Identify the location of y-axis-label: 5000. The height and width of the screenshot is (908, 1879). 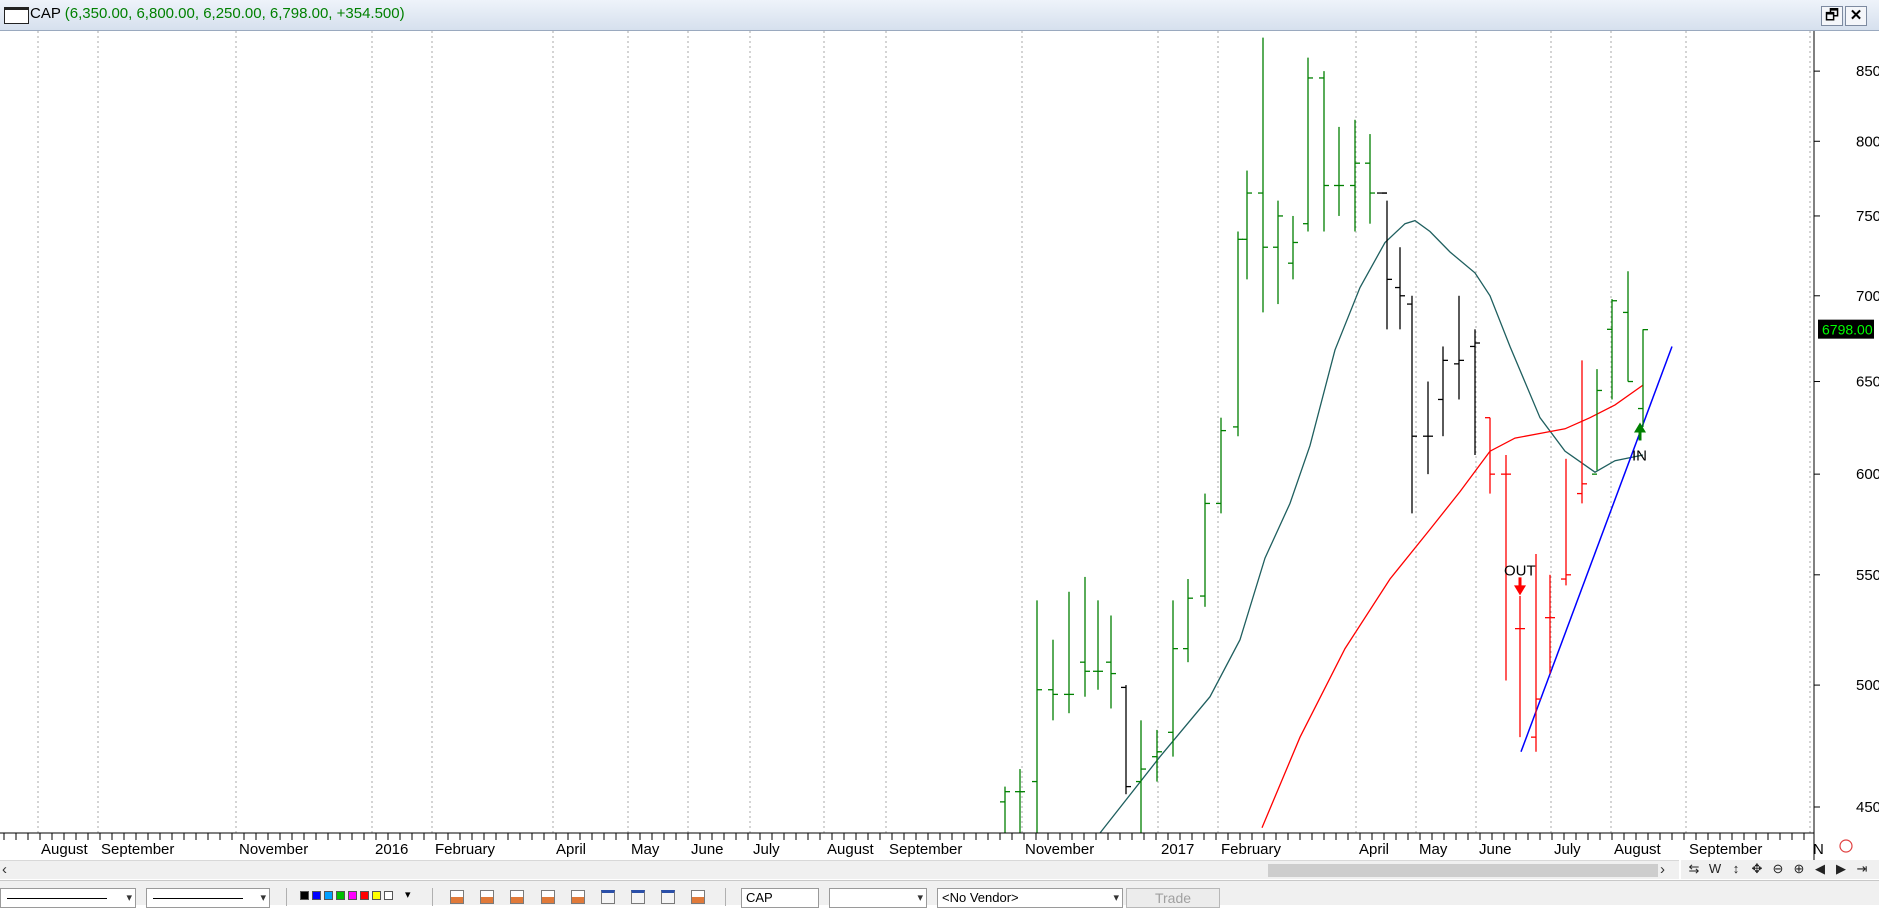
(1867, 685).